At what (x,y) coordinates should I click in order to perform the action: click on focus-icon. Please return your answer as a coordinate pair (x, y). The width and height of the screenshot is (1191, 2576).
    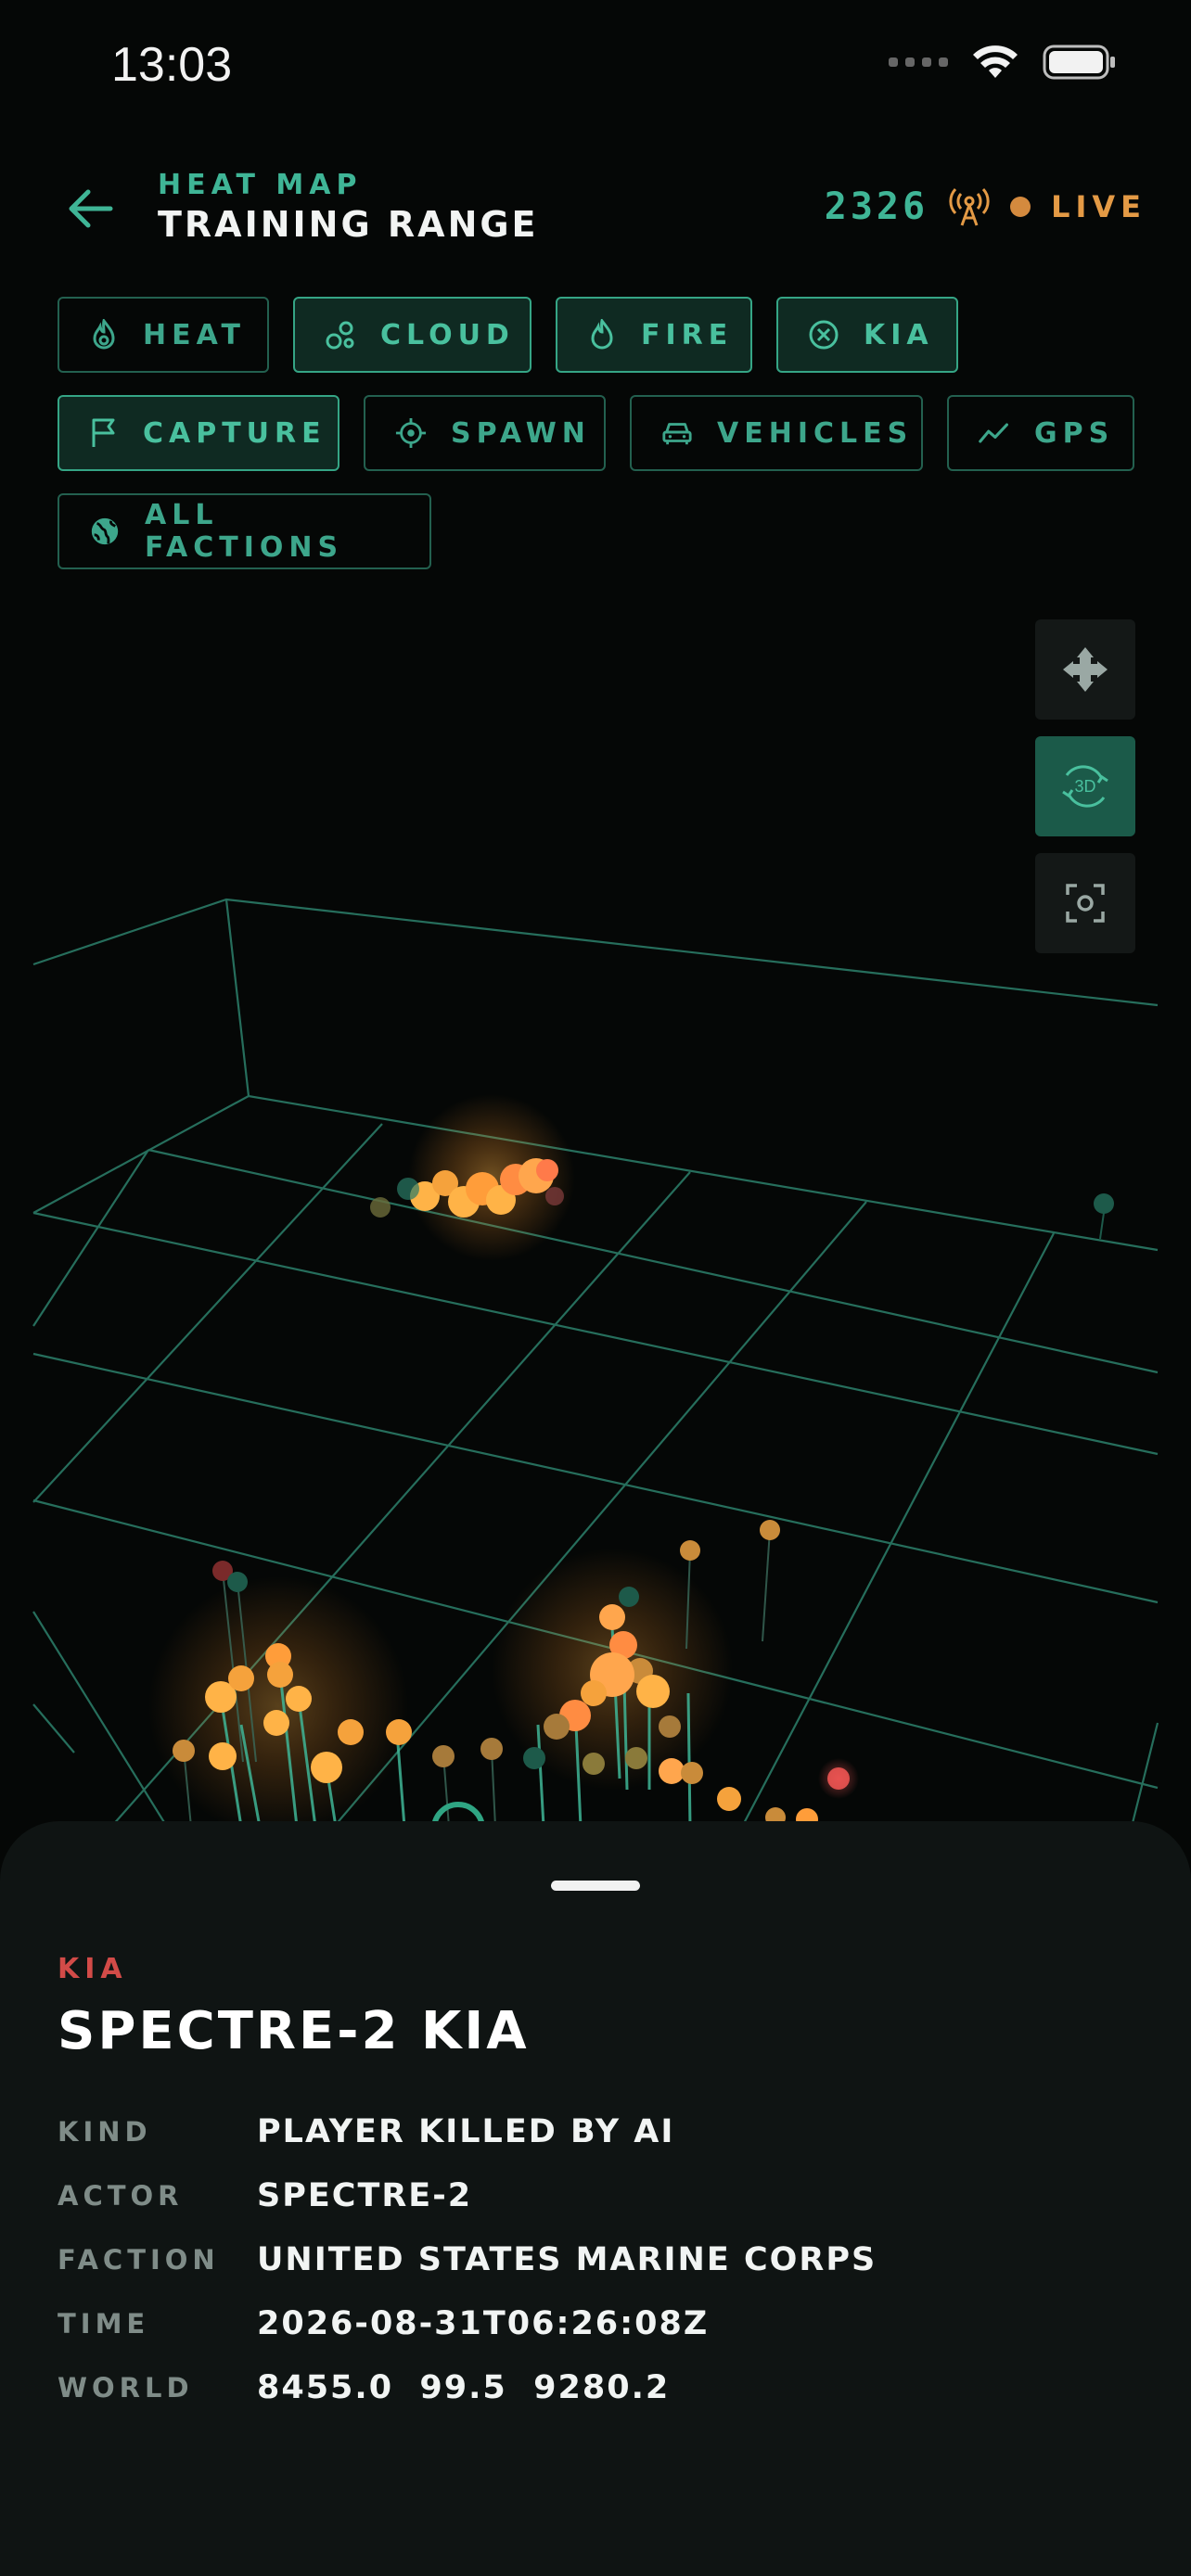
    Looking at the image, I should click on (1085, 903).